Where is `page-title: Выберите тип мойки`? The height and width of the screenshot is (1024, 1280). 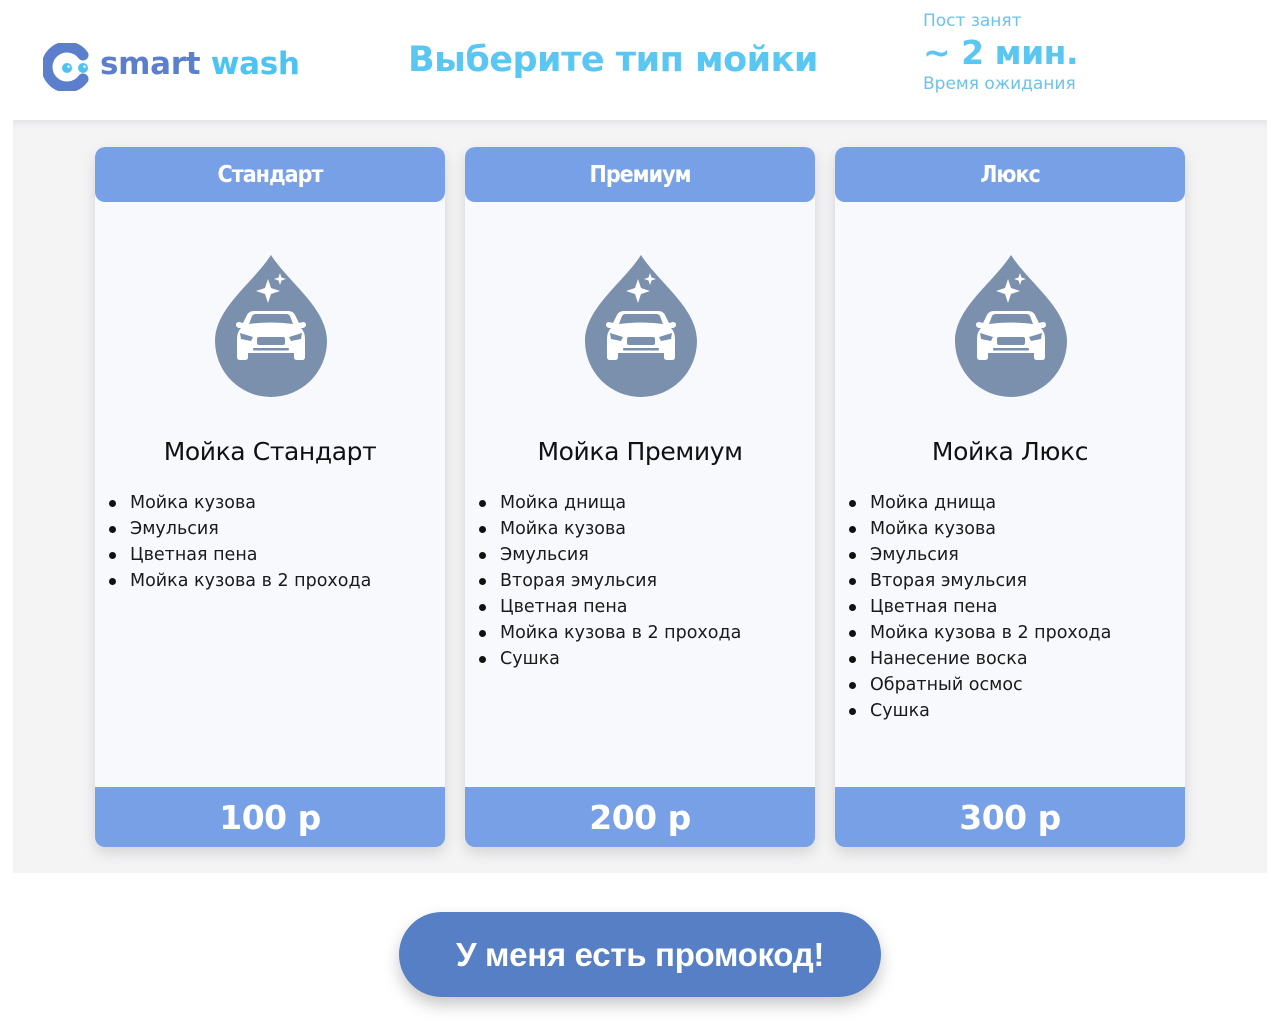 page-title: Выберите тип мойки is located at coordinates (613, 60).